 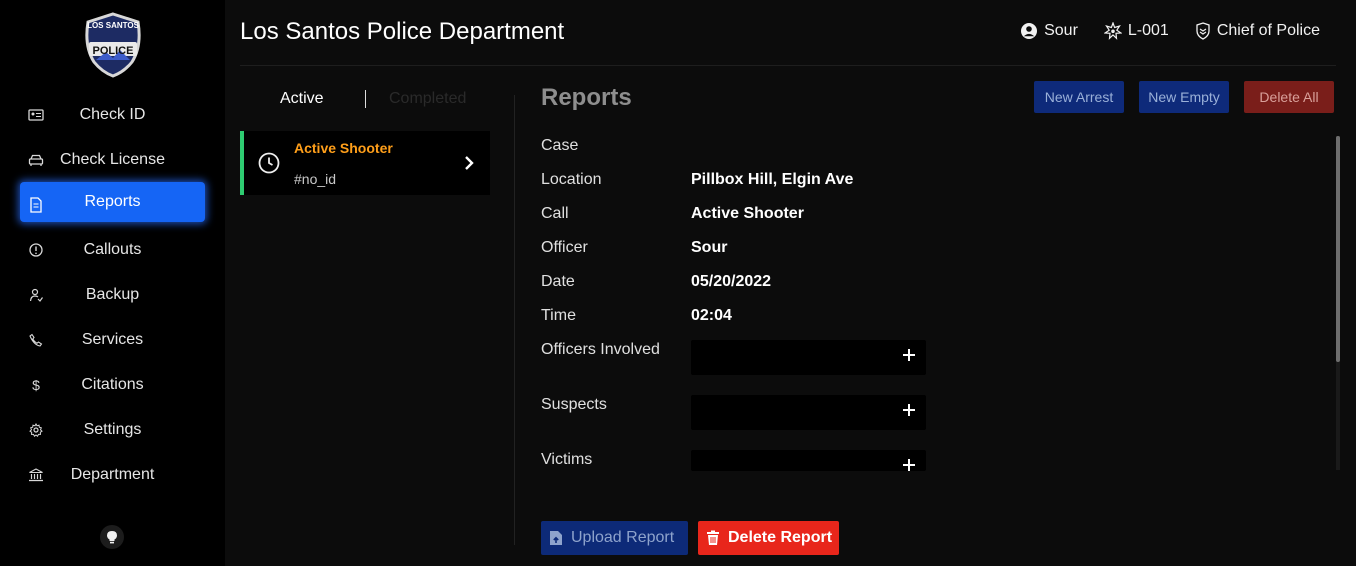 I want to click on trash-icon, so click(x=713, y=537).